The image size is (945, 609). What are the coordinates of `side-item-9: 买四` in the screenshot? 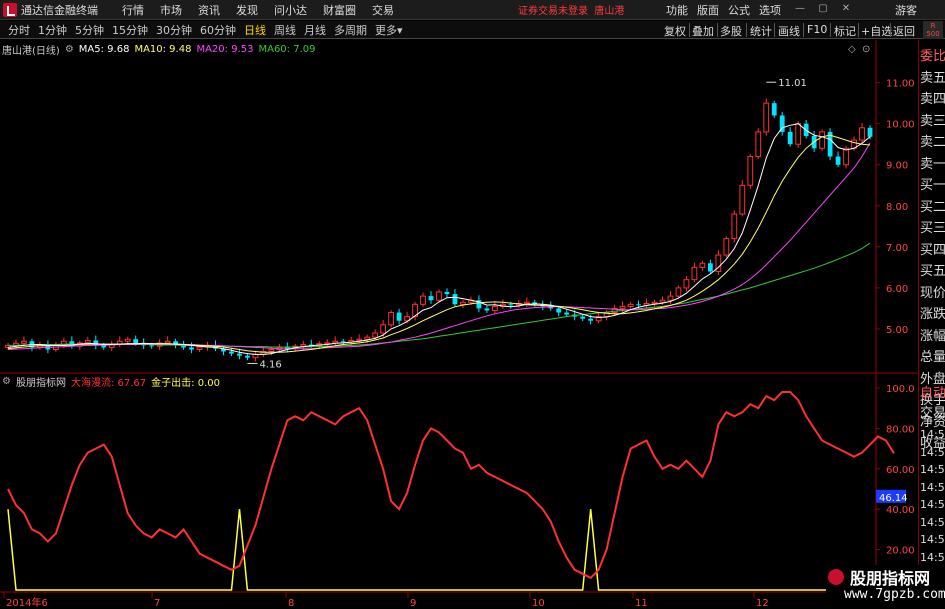 It's located at (932, 250).